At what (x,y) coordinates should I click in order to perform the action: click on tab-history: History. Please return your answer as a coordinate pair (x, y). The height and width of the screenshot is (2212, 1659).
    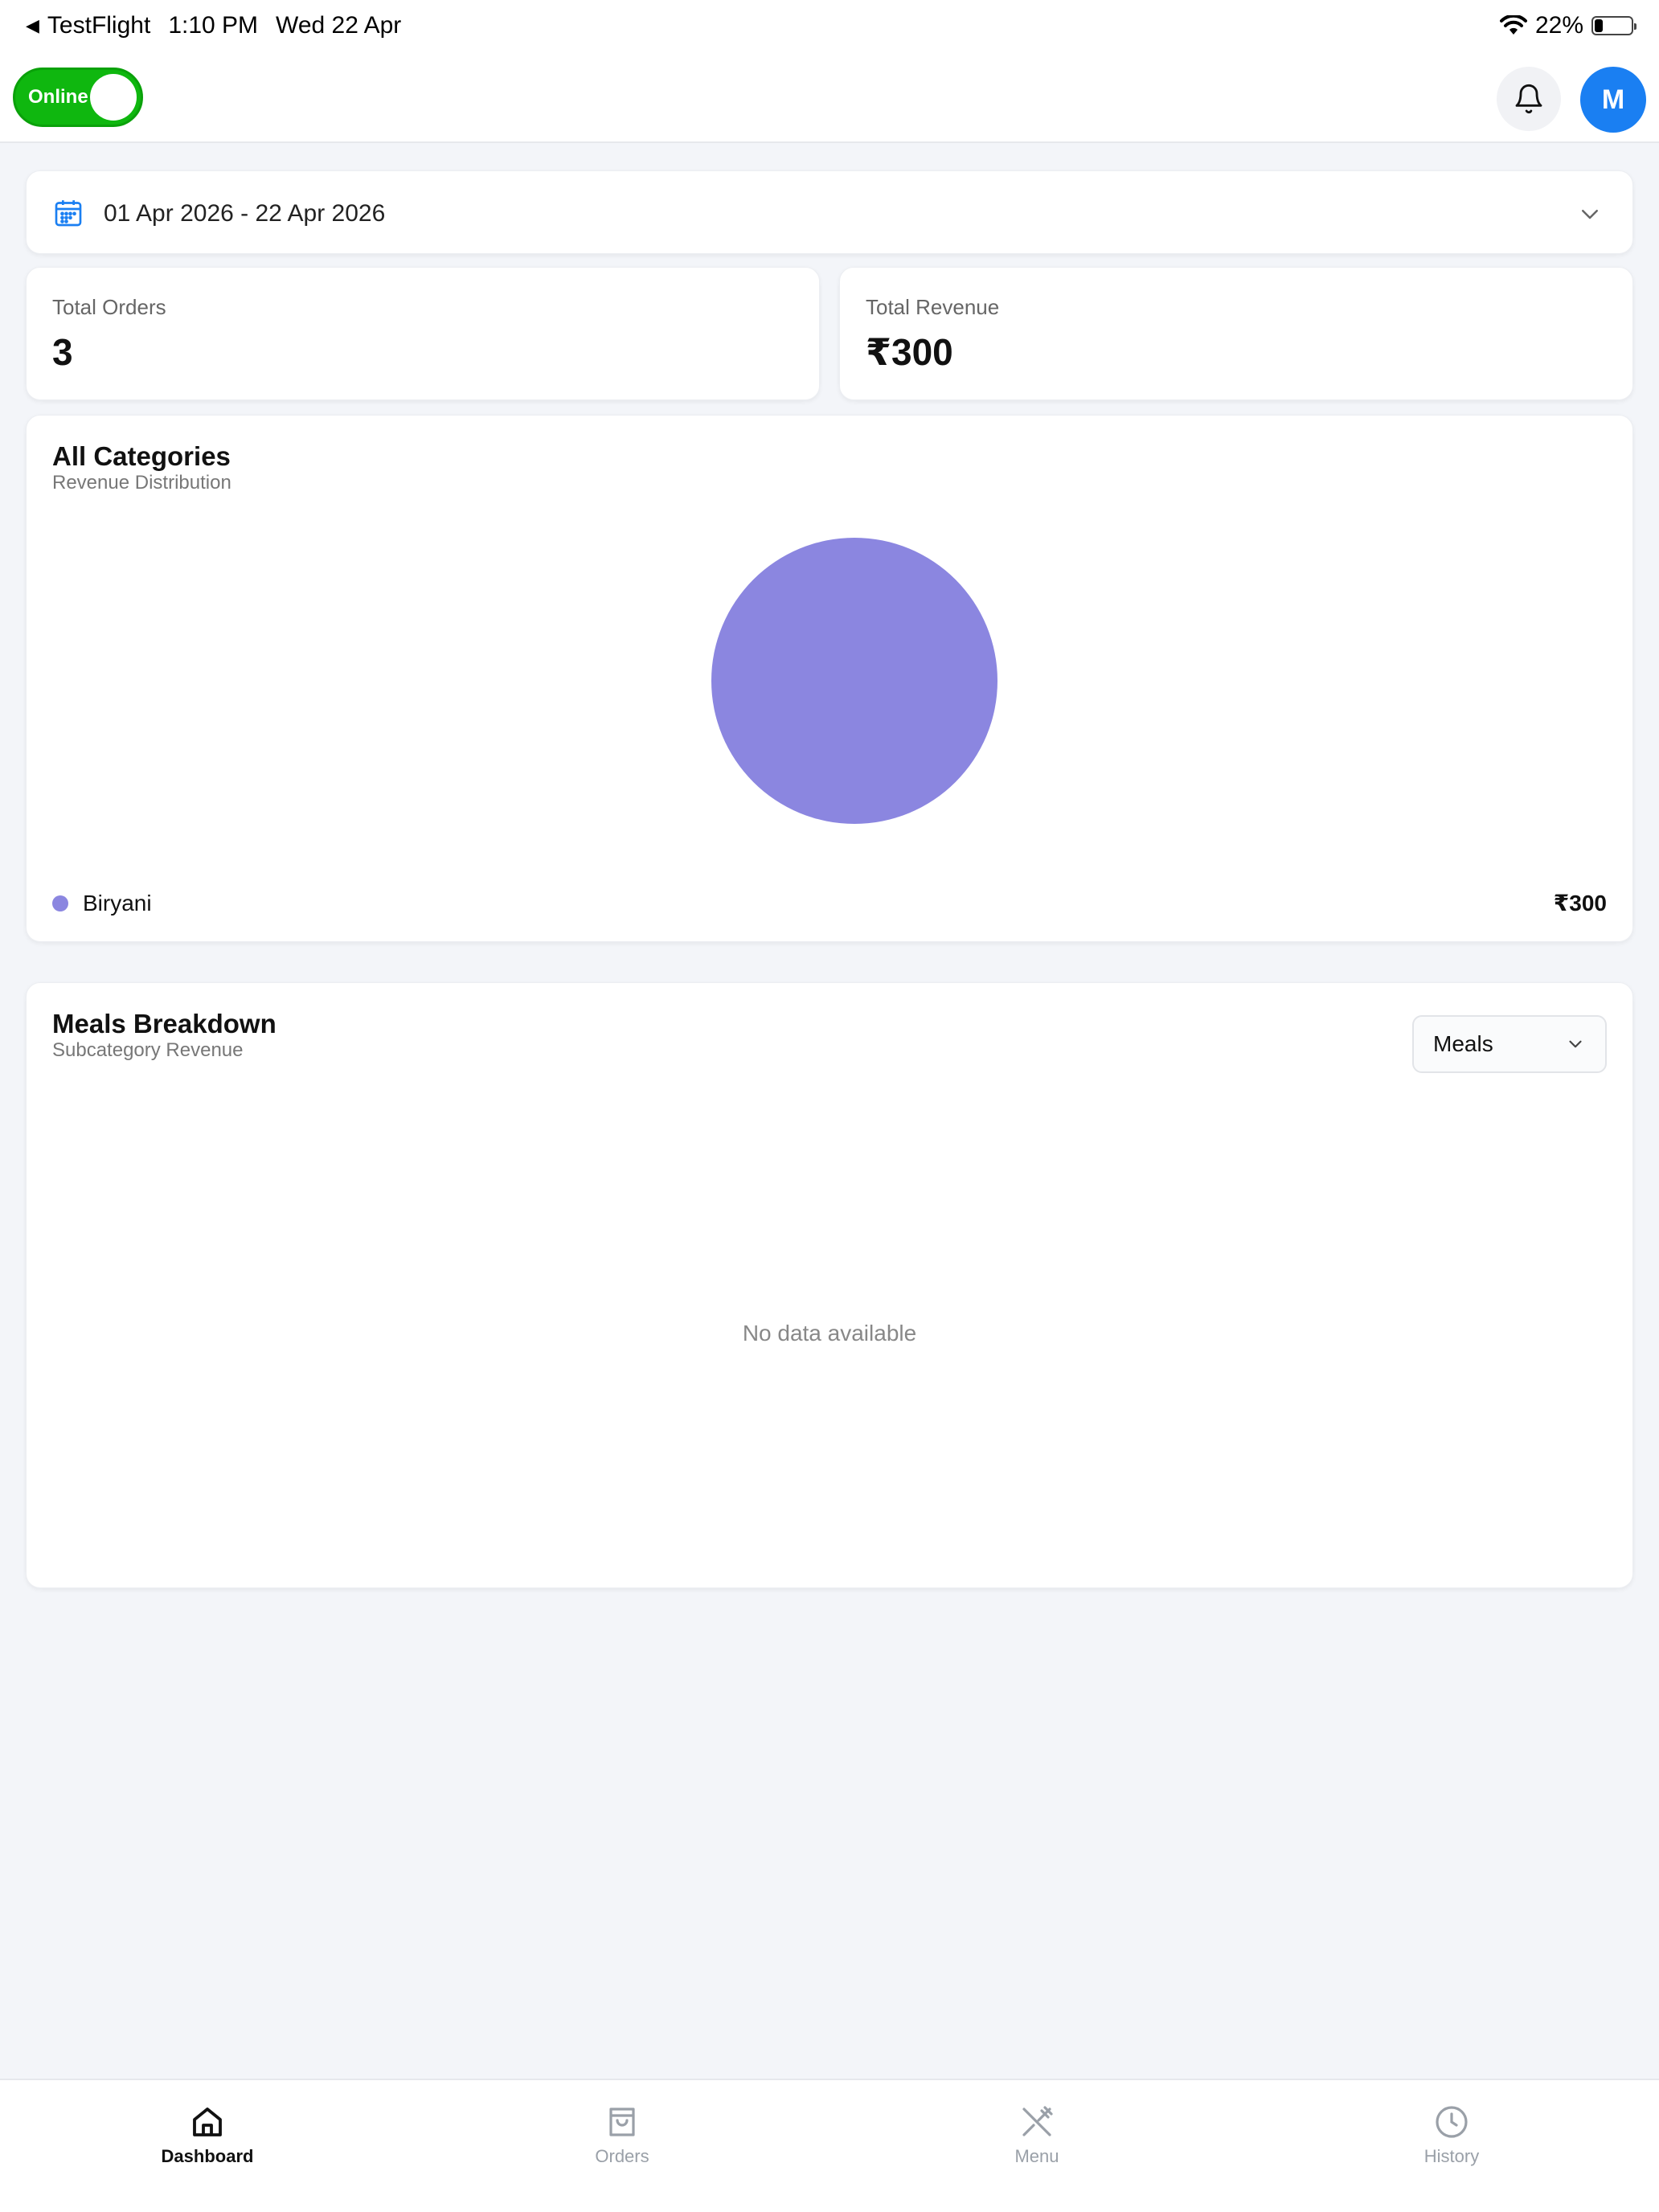
    Looking at the image, I should click on (1451, 2146).